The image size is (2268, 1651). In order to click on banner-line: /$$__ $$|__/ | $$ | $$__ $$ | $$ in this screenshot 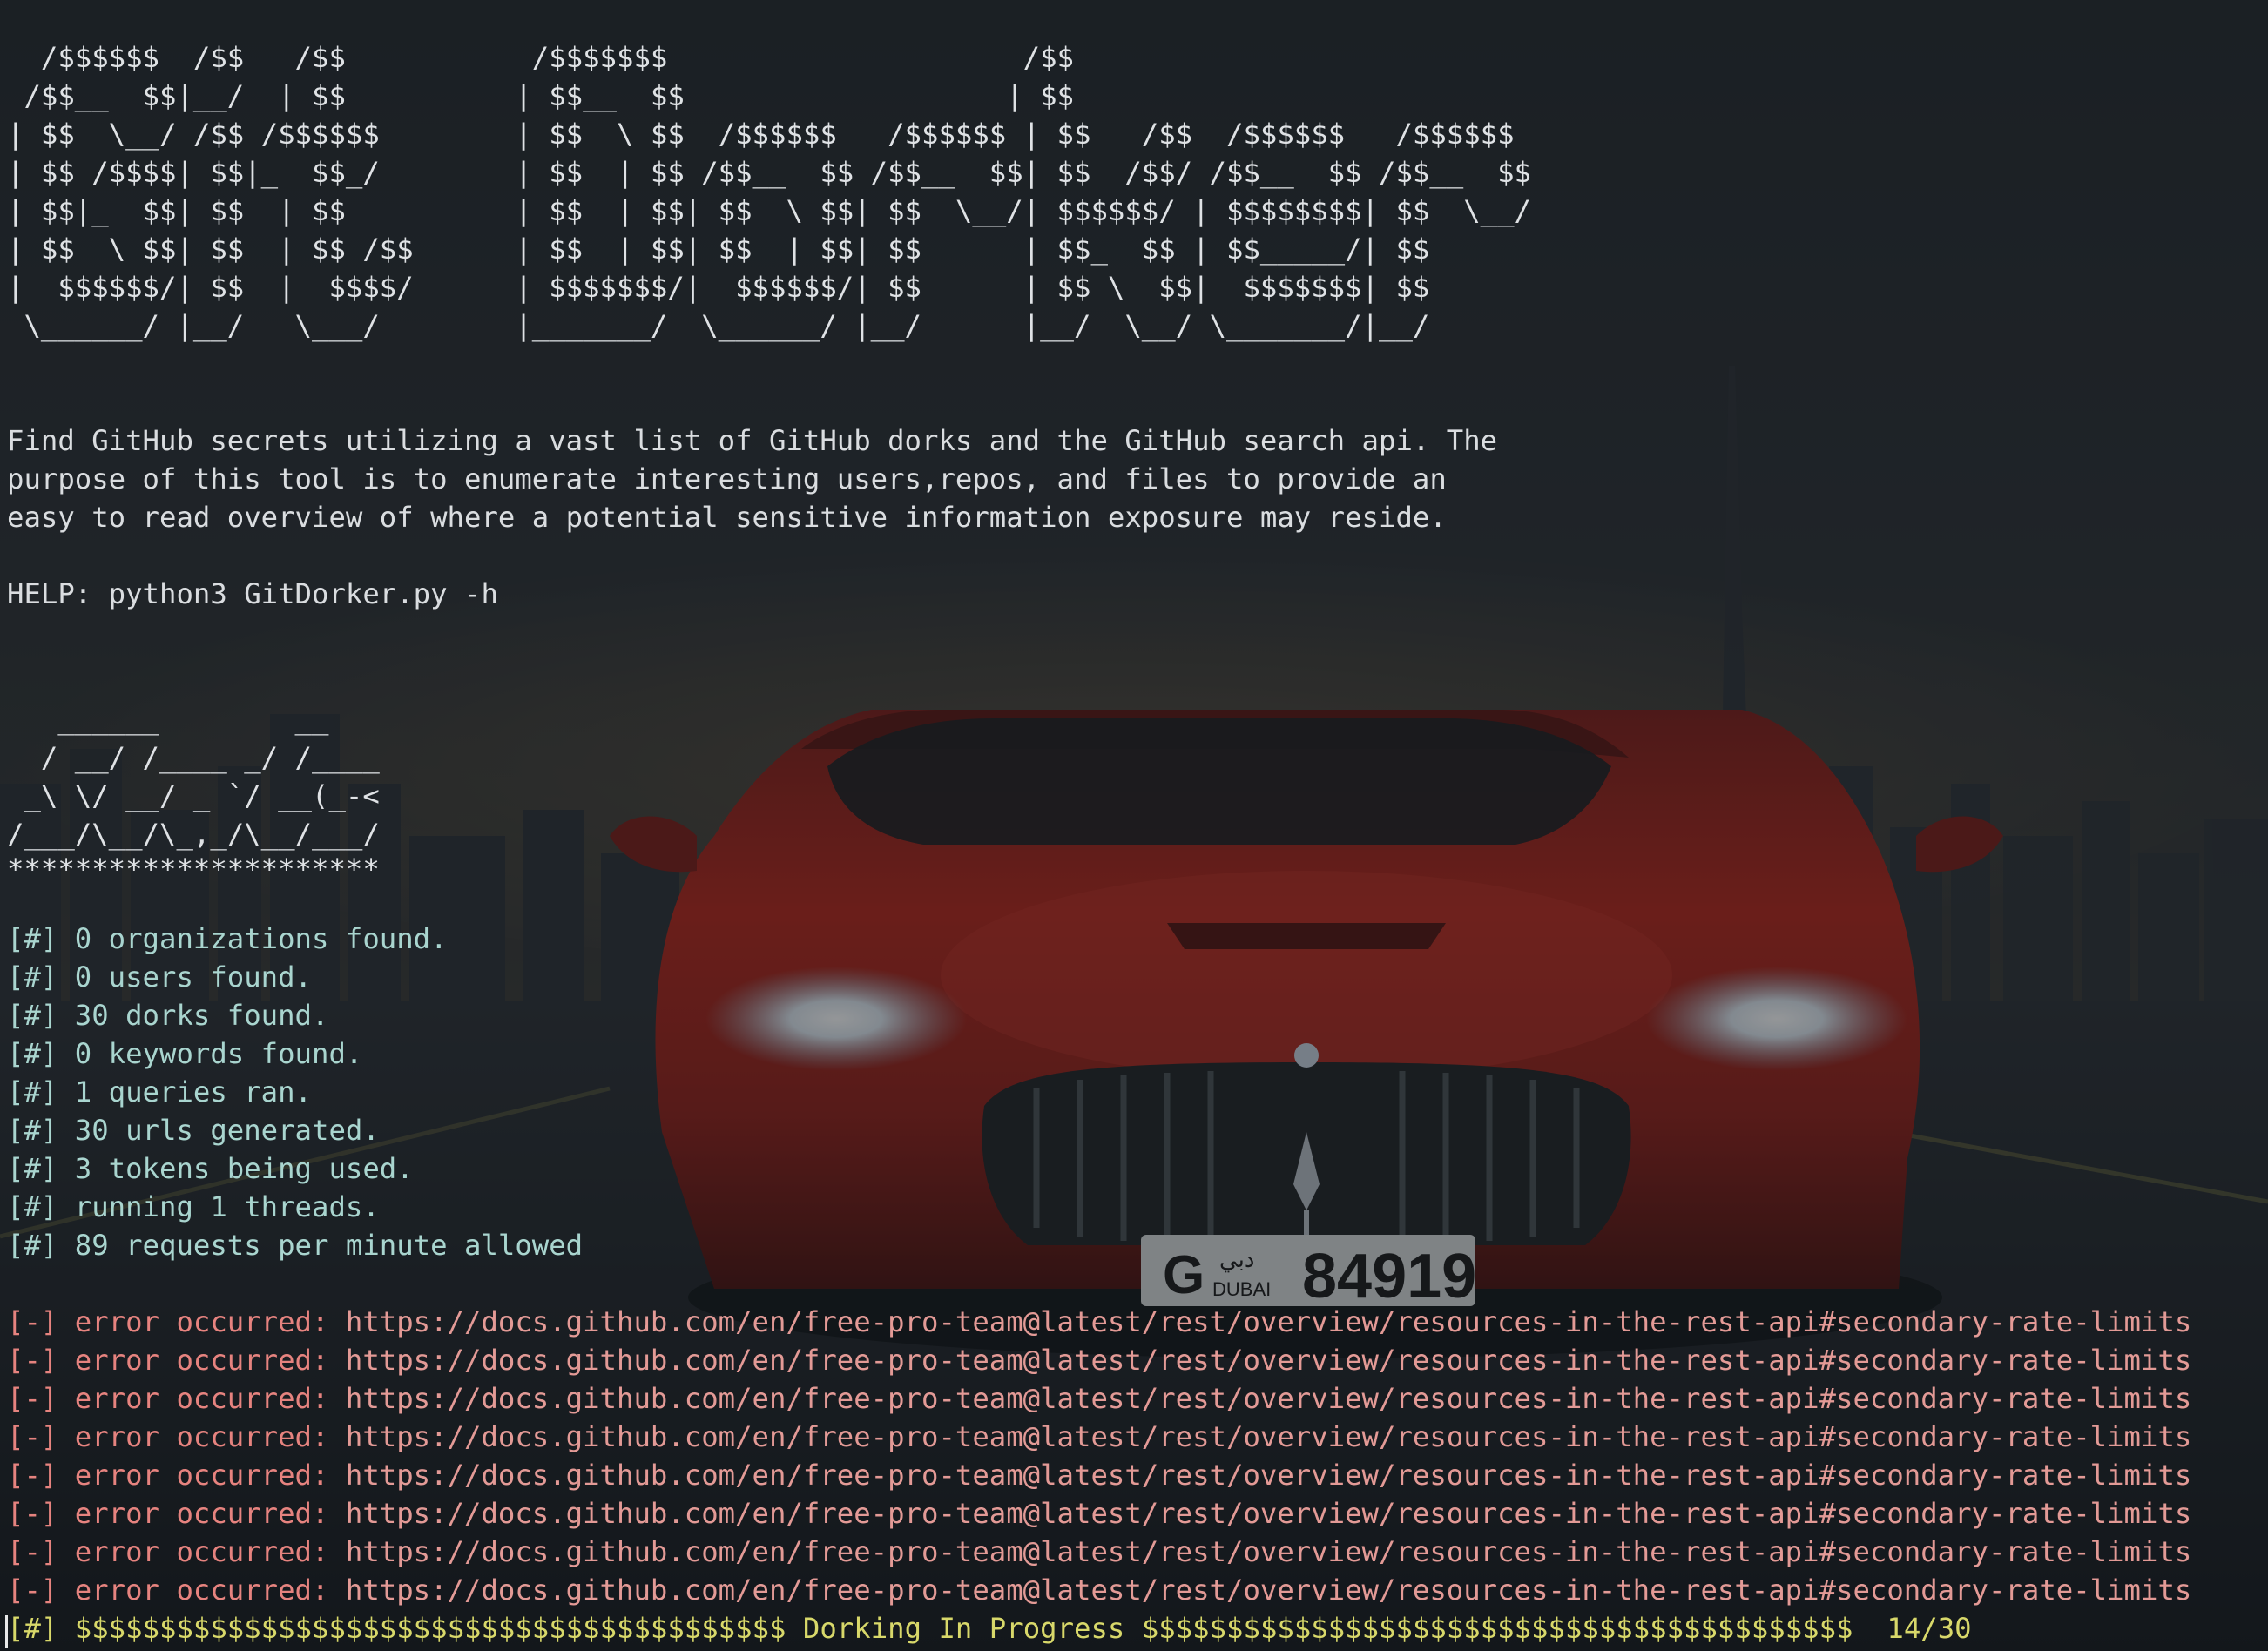, I will do `click(540, 95)`.